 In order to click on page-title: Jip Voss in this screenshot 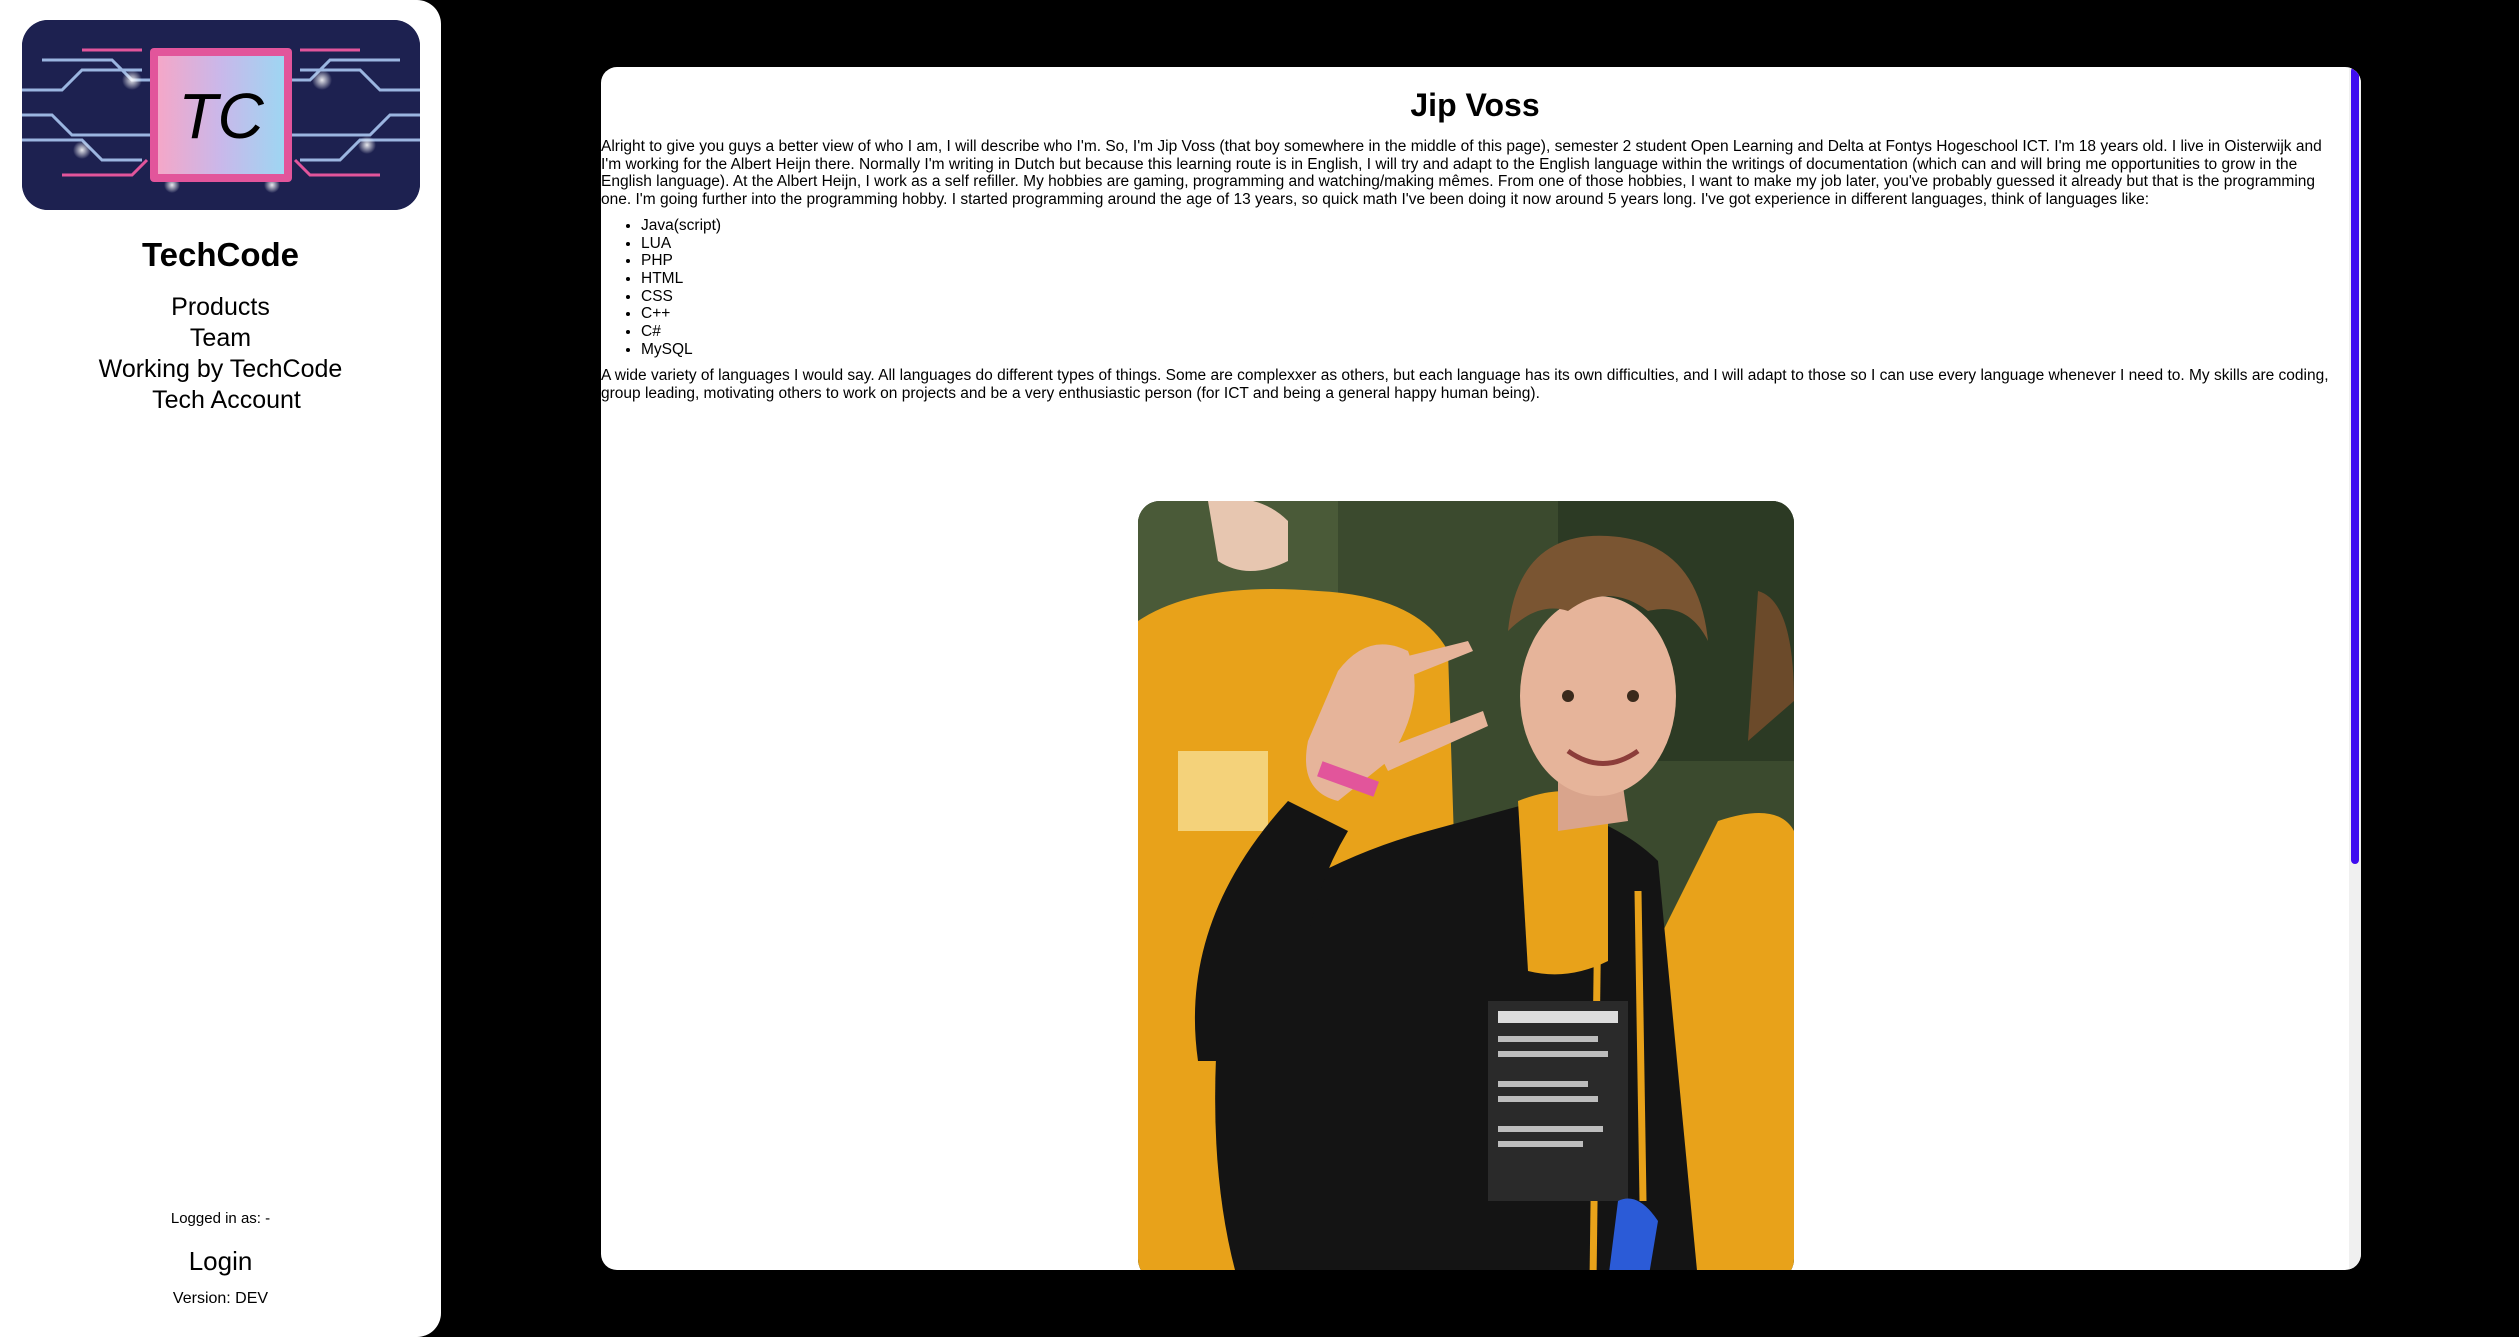, I will do `click(1475, 105)`.